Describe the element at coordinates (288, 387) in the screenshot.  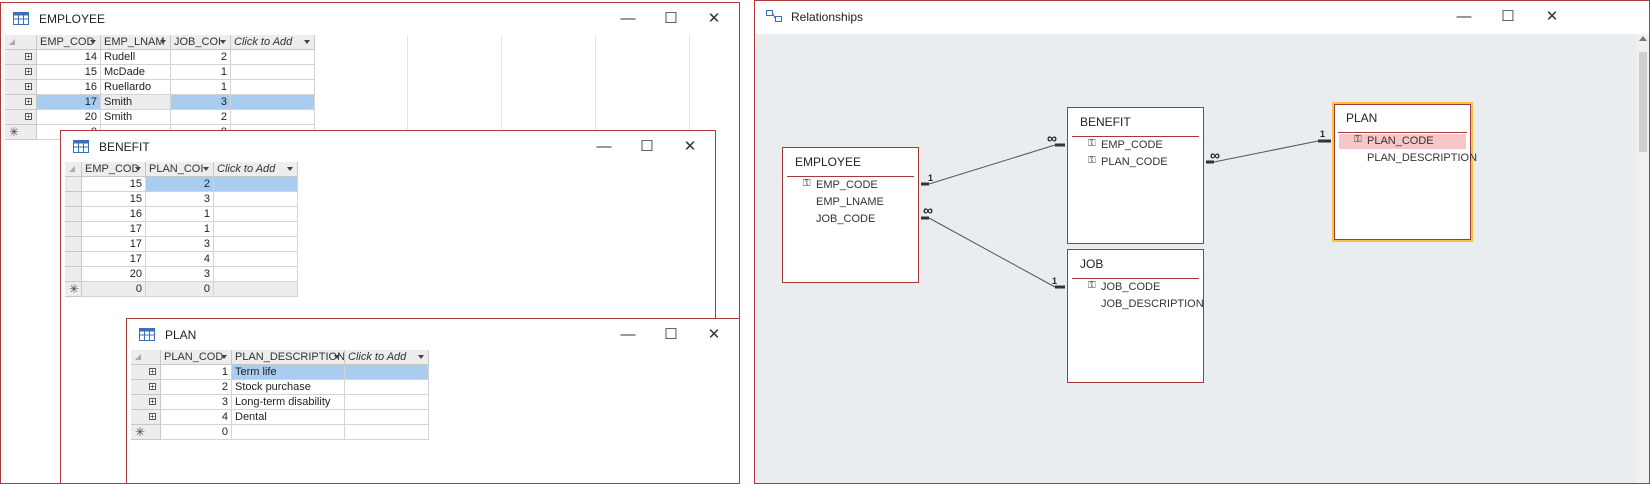
I see `cell-plan-description: Stock purchase` at that location.